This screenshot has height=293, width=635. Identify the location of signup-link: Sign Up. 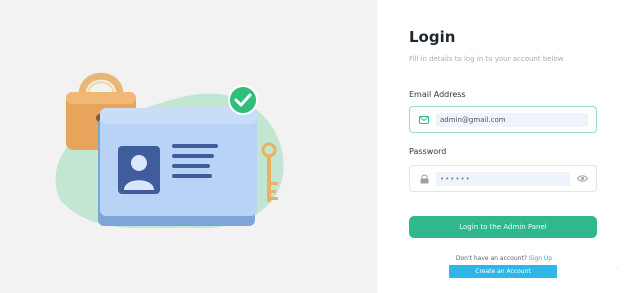
(540, 258).